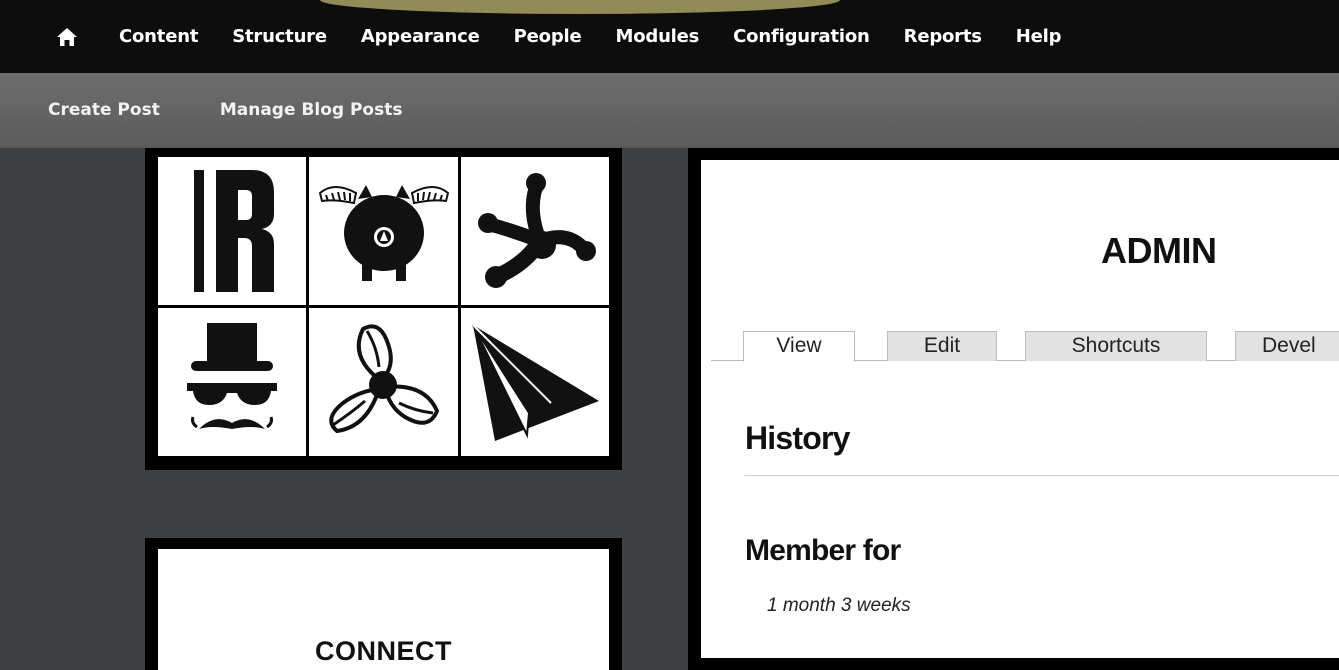 This screenshot has height=670, width=1339. What do you see at coordinates (1287, 346) in the screenshot?
I see `tab-devel: Devel` at bounding box center [1287, 346].